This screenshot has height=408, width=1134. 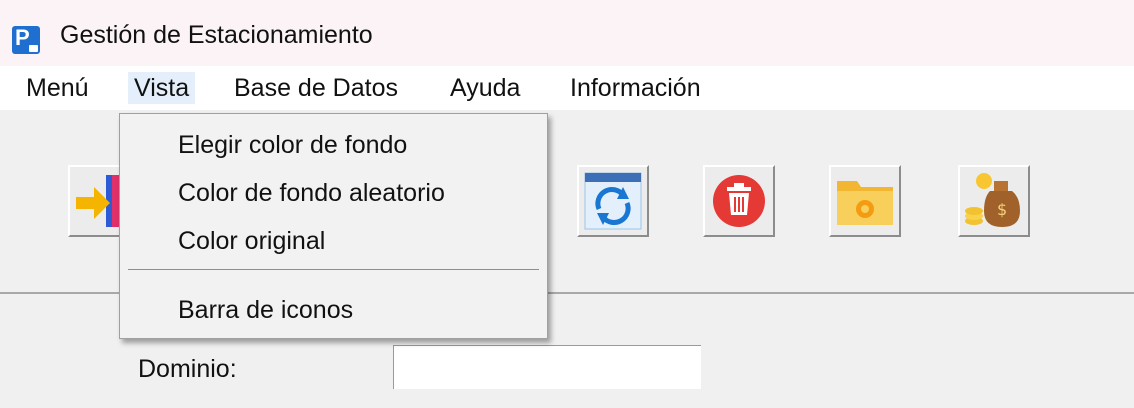 I want to click on menu-item-base-de-datos: Base de Datos, so click(x=316, y=88).